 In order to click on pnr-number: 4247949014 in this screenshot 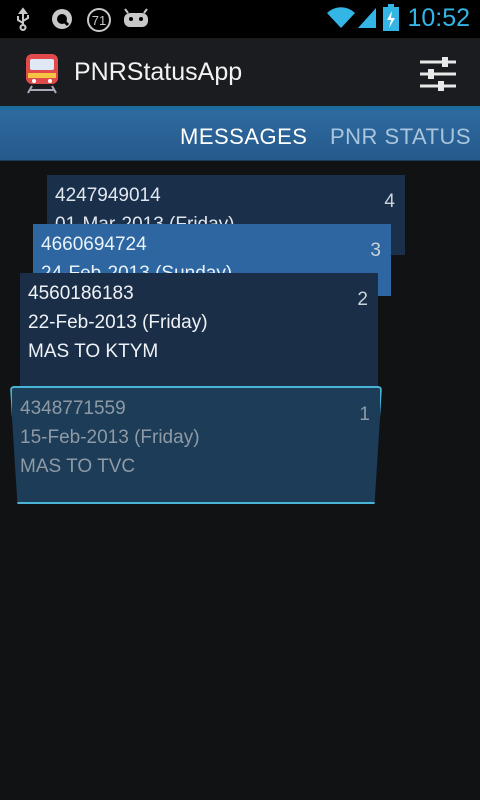, I will do `click(108, 195)`.